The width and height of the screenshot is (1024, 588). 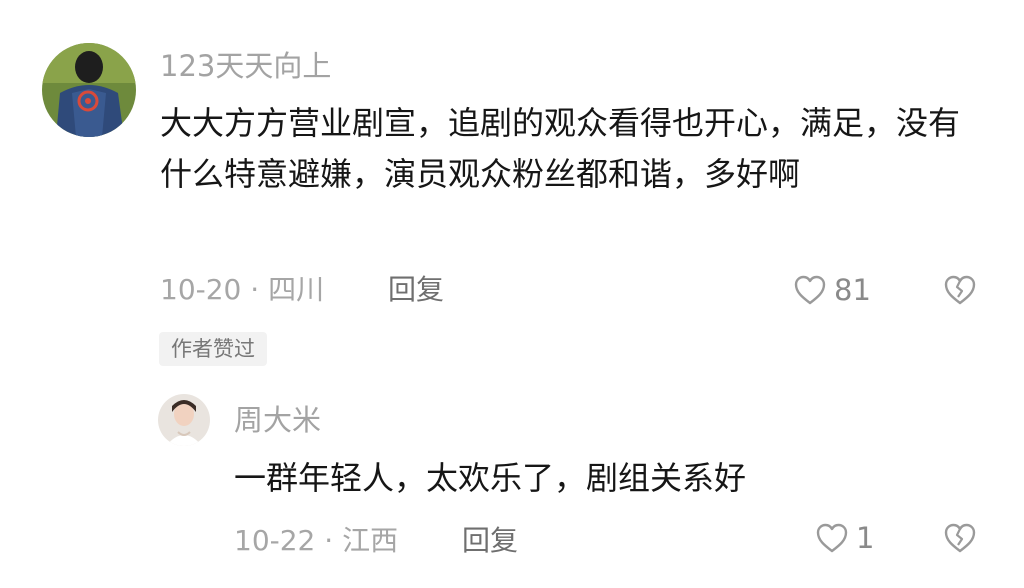 What do you see at coordinates (865, 538) in the screenshot?
I see `like-count: 1` at bounding box center [865, 538].